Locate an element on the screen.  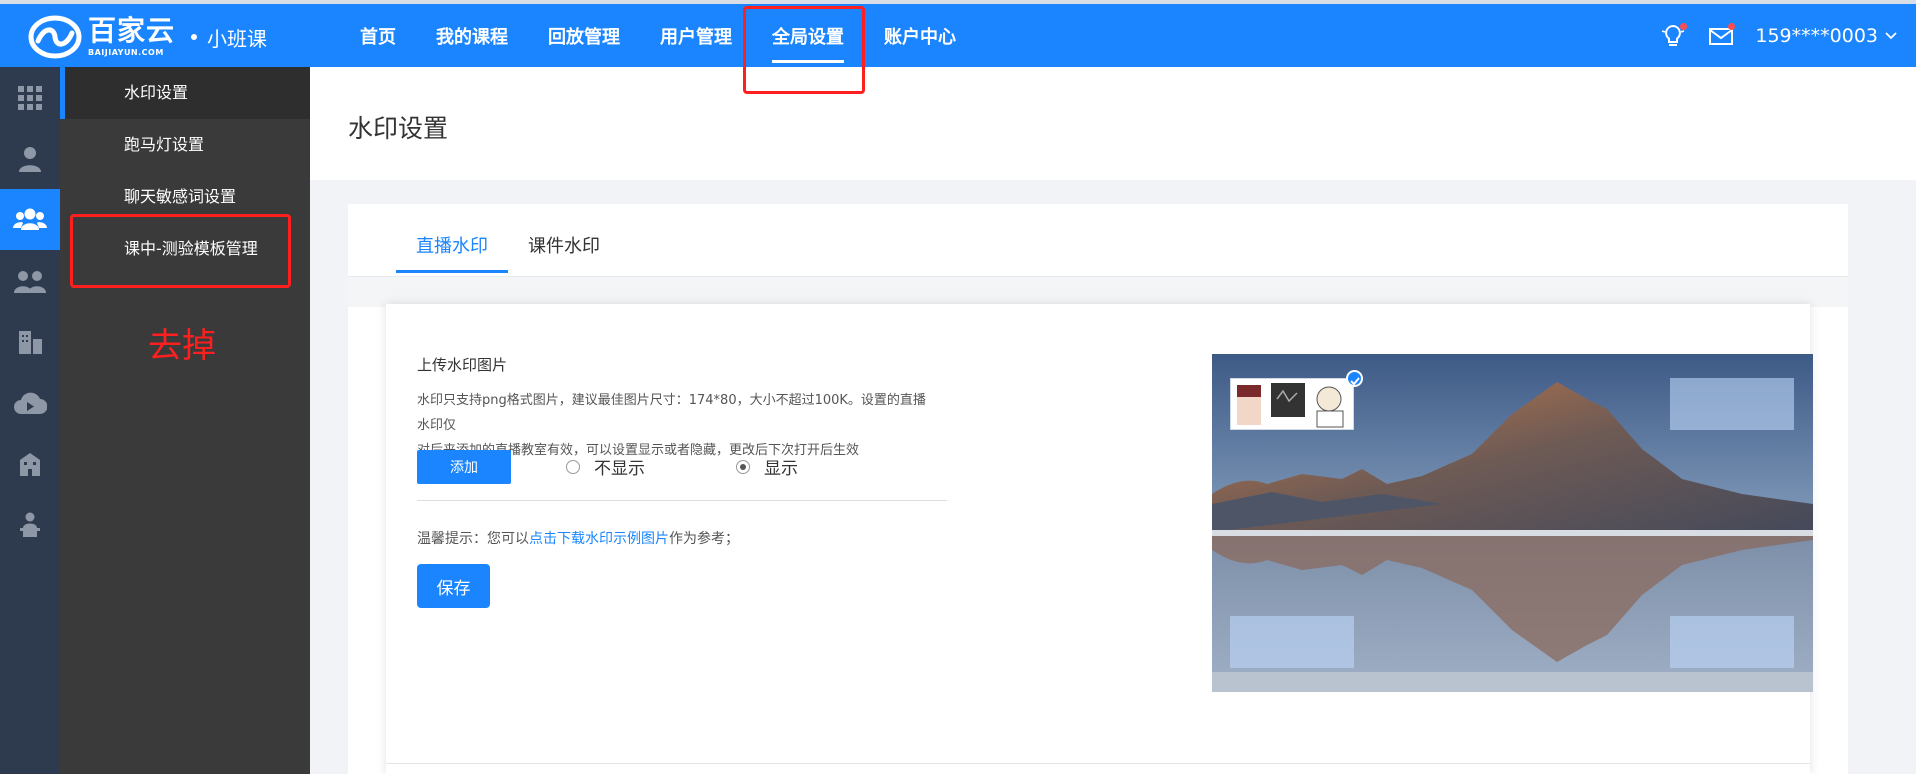
page-header: 水印设置 is located at coordinates (1113, 123).